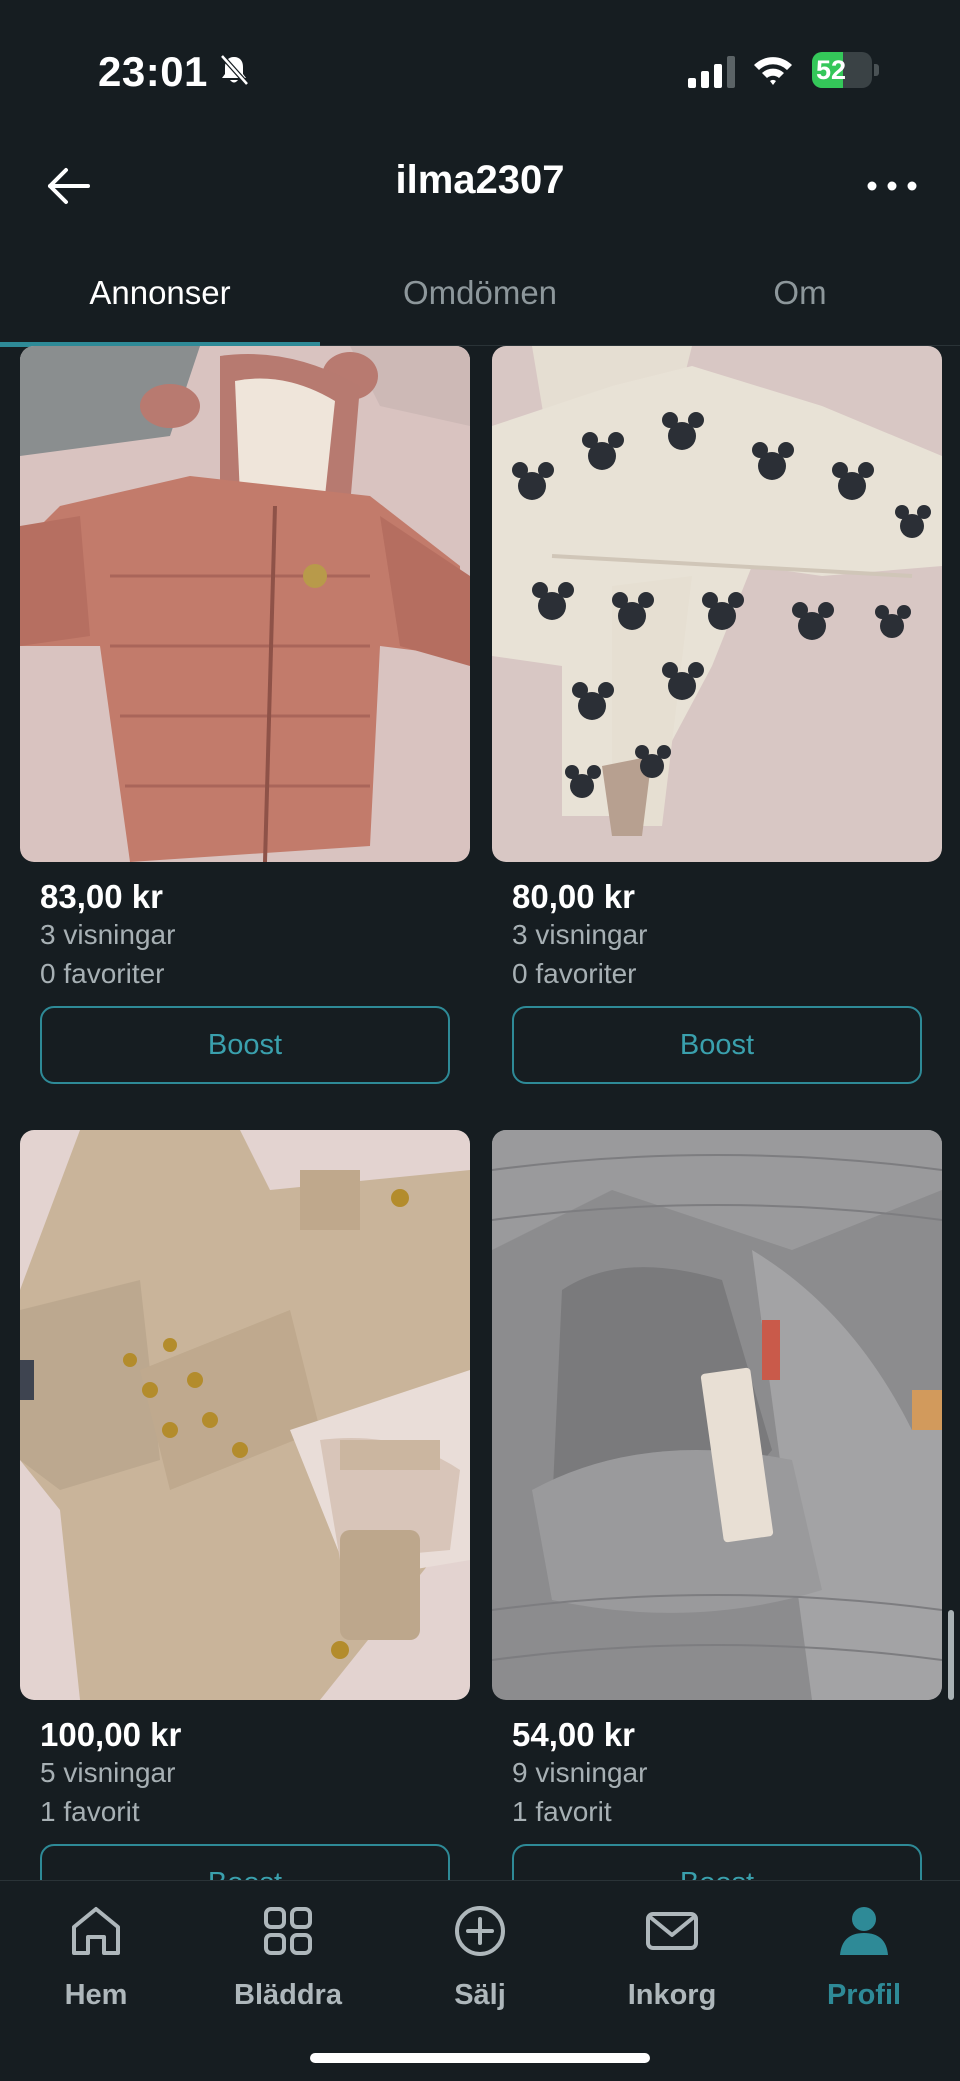 The image size is (960, 2081). Describe the element at coordinates (864, 1931) in the screenshot. I see `person-icon` at that location.